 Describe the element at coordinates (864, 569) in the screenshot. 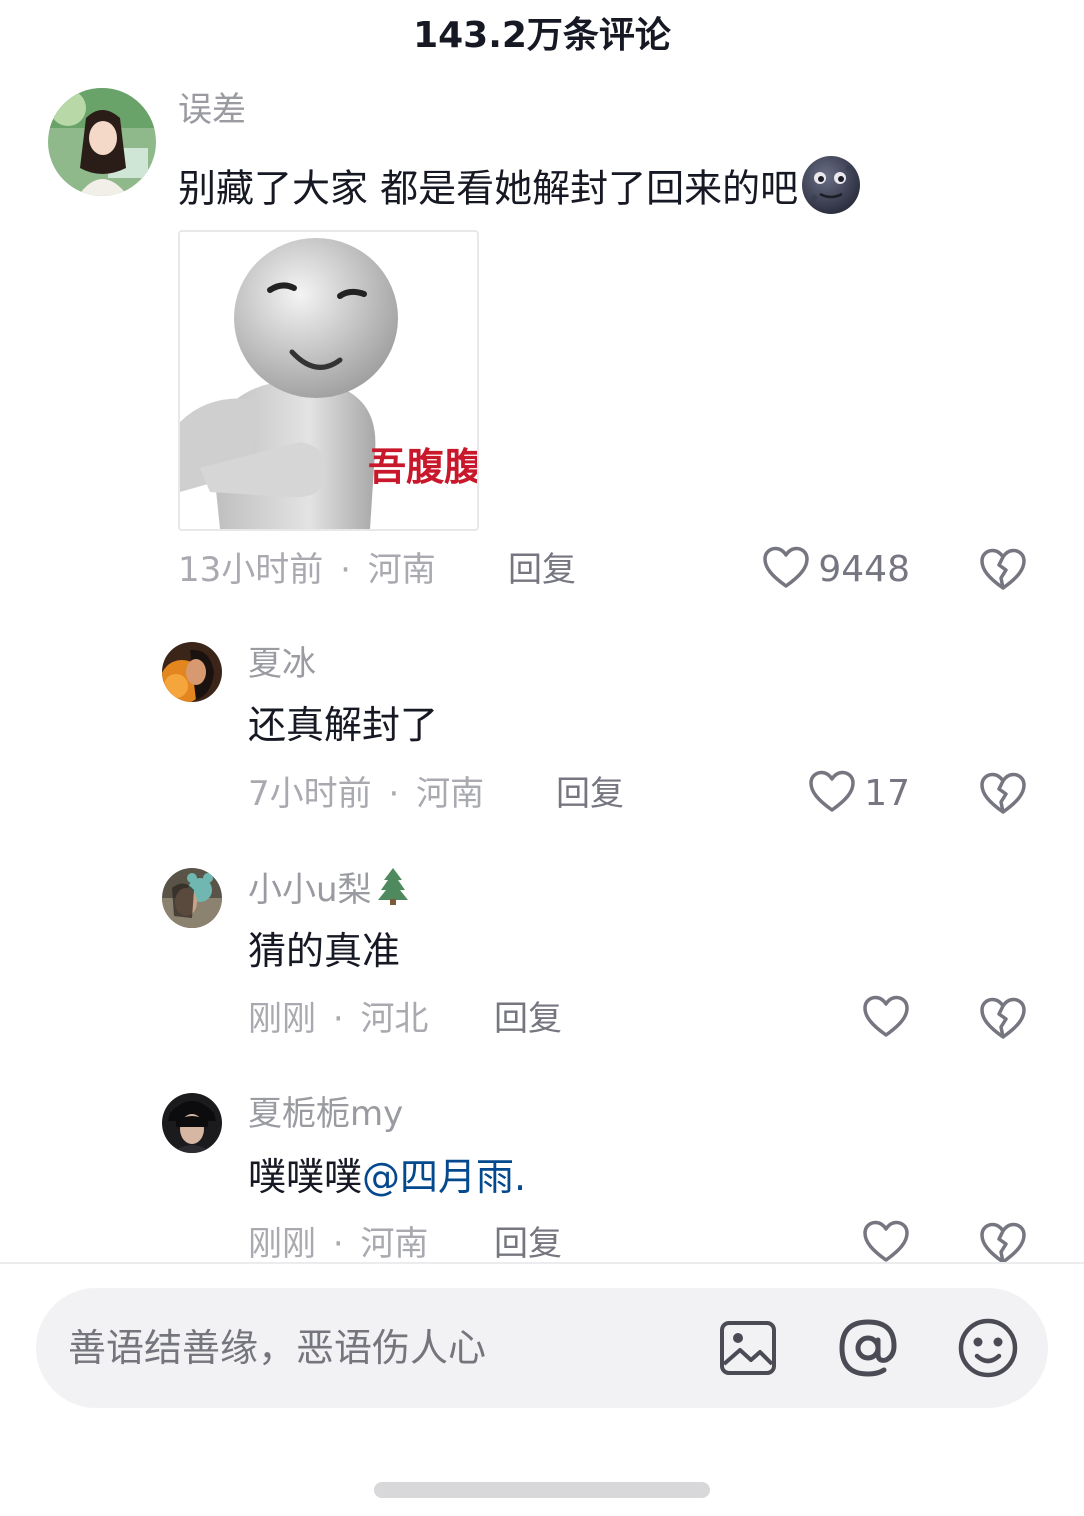

I see `like-count: 9448` at that location.